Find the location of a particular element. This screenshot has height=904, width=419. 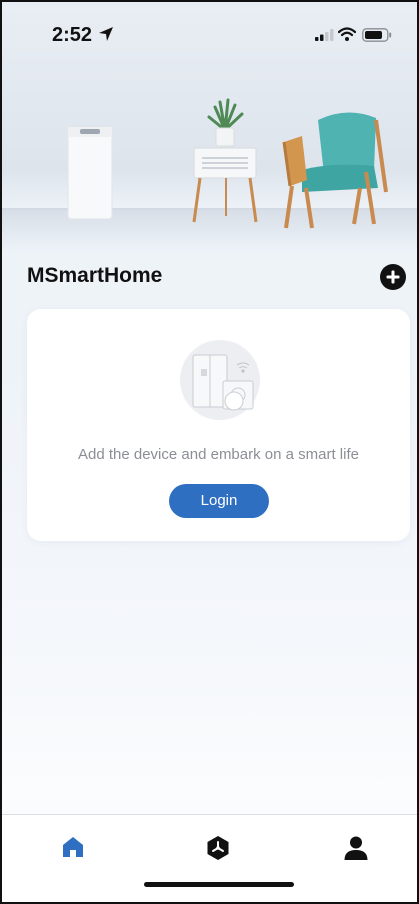

signal-icon is located at coordinates (324, 35).